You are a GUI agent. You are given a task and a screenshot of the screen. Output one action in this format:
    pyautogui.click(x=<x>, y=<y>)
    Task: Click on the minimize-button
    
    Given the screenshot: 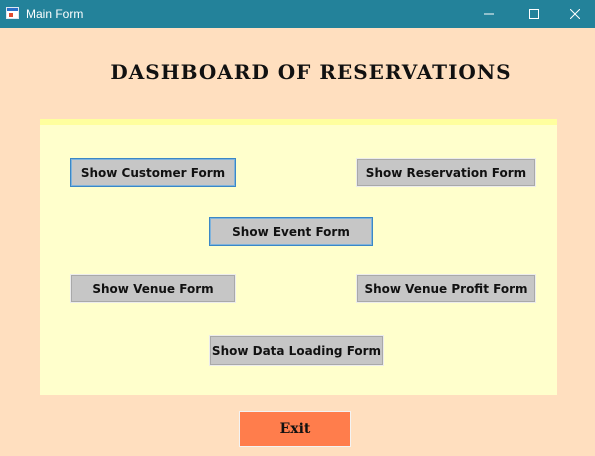 What is the action you would take?
    pyautogui.click(x=489, y=14)
    